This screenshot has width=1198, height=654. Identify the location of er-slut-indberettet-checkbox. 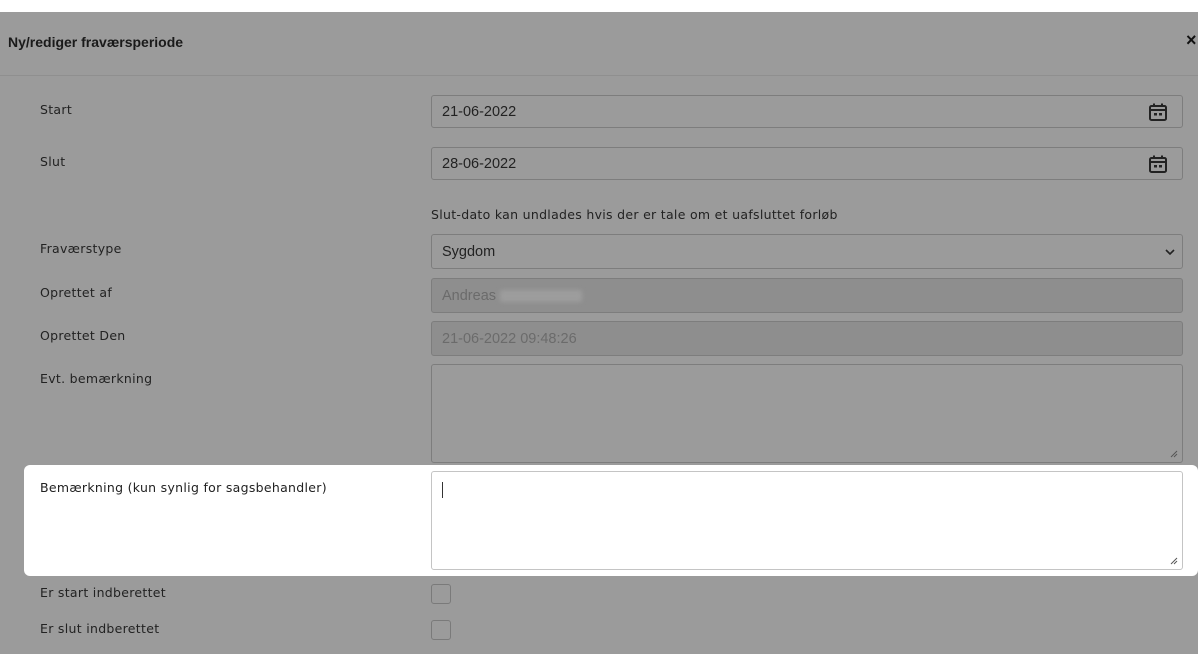
(441, 630).